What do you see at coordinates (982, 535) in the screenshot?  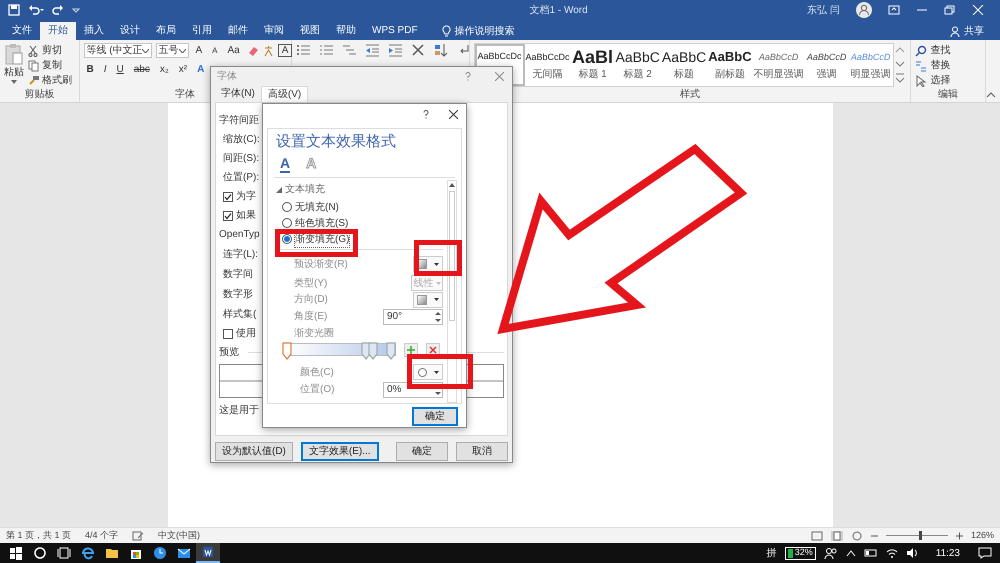 I see `zoom-level: 126%` at bounding box center [982, 535].